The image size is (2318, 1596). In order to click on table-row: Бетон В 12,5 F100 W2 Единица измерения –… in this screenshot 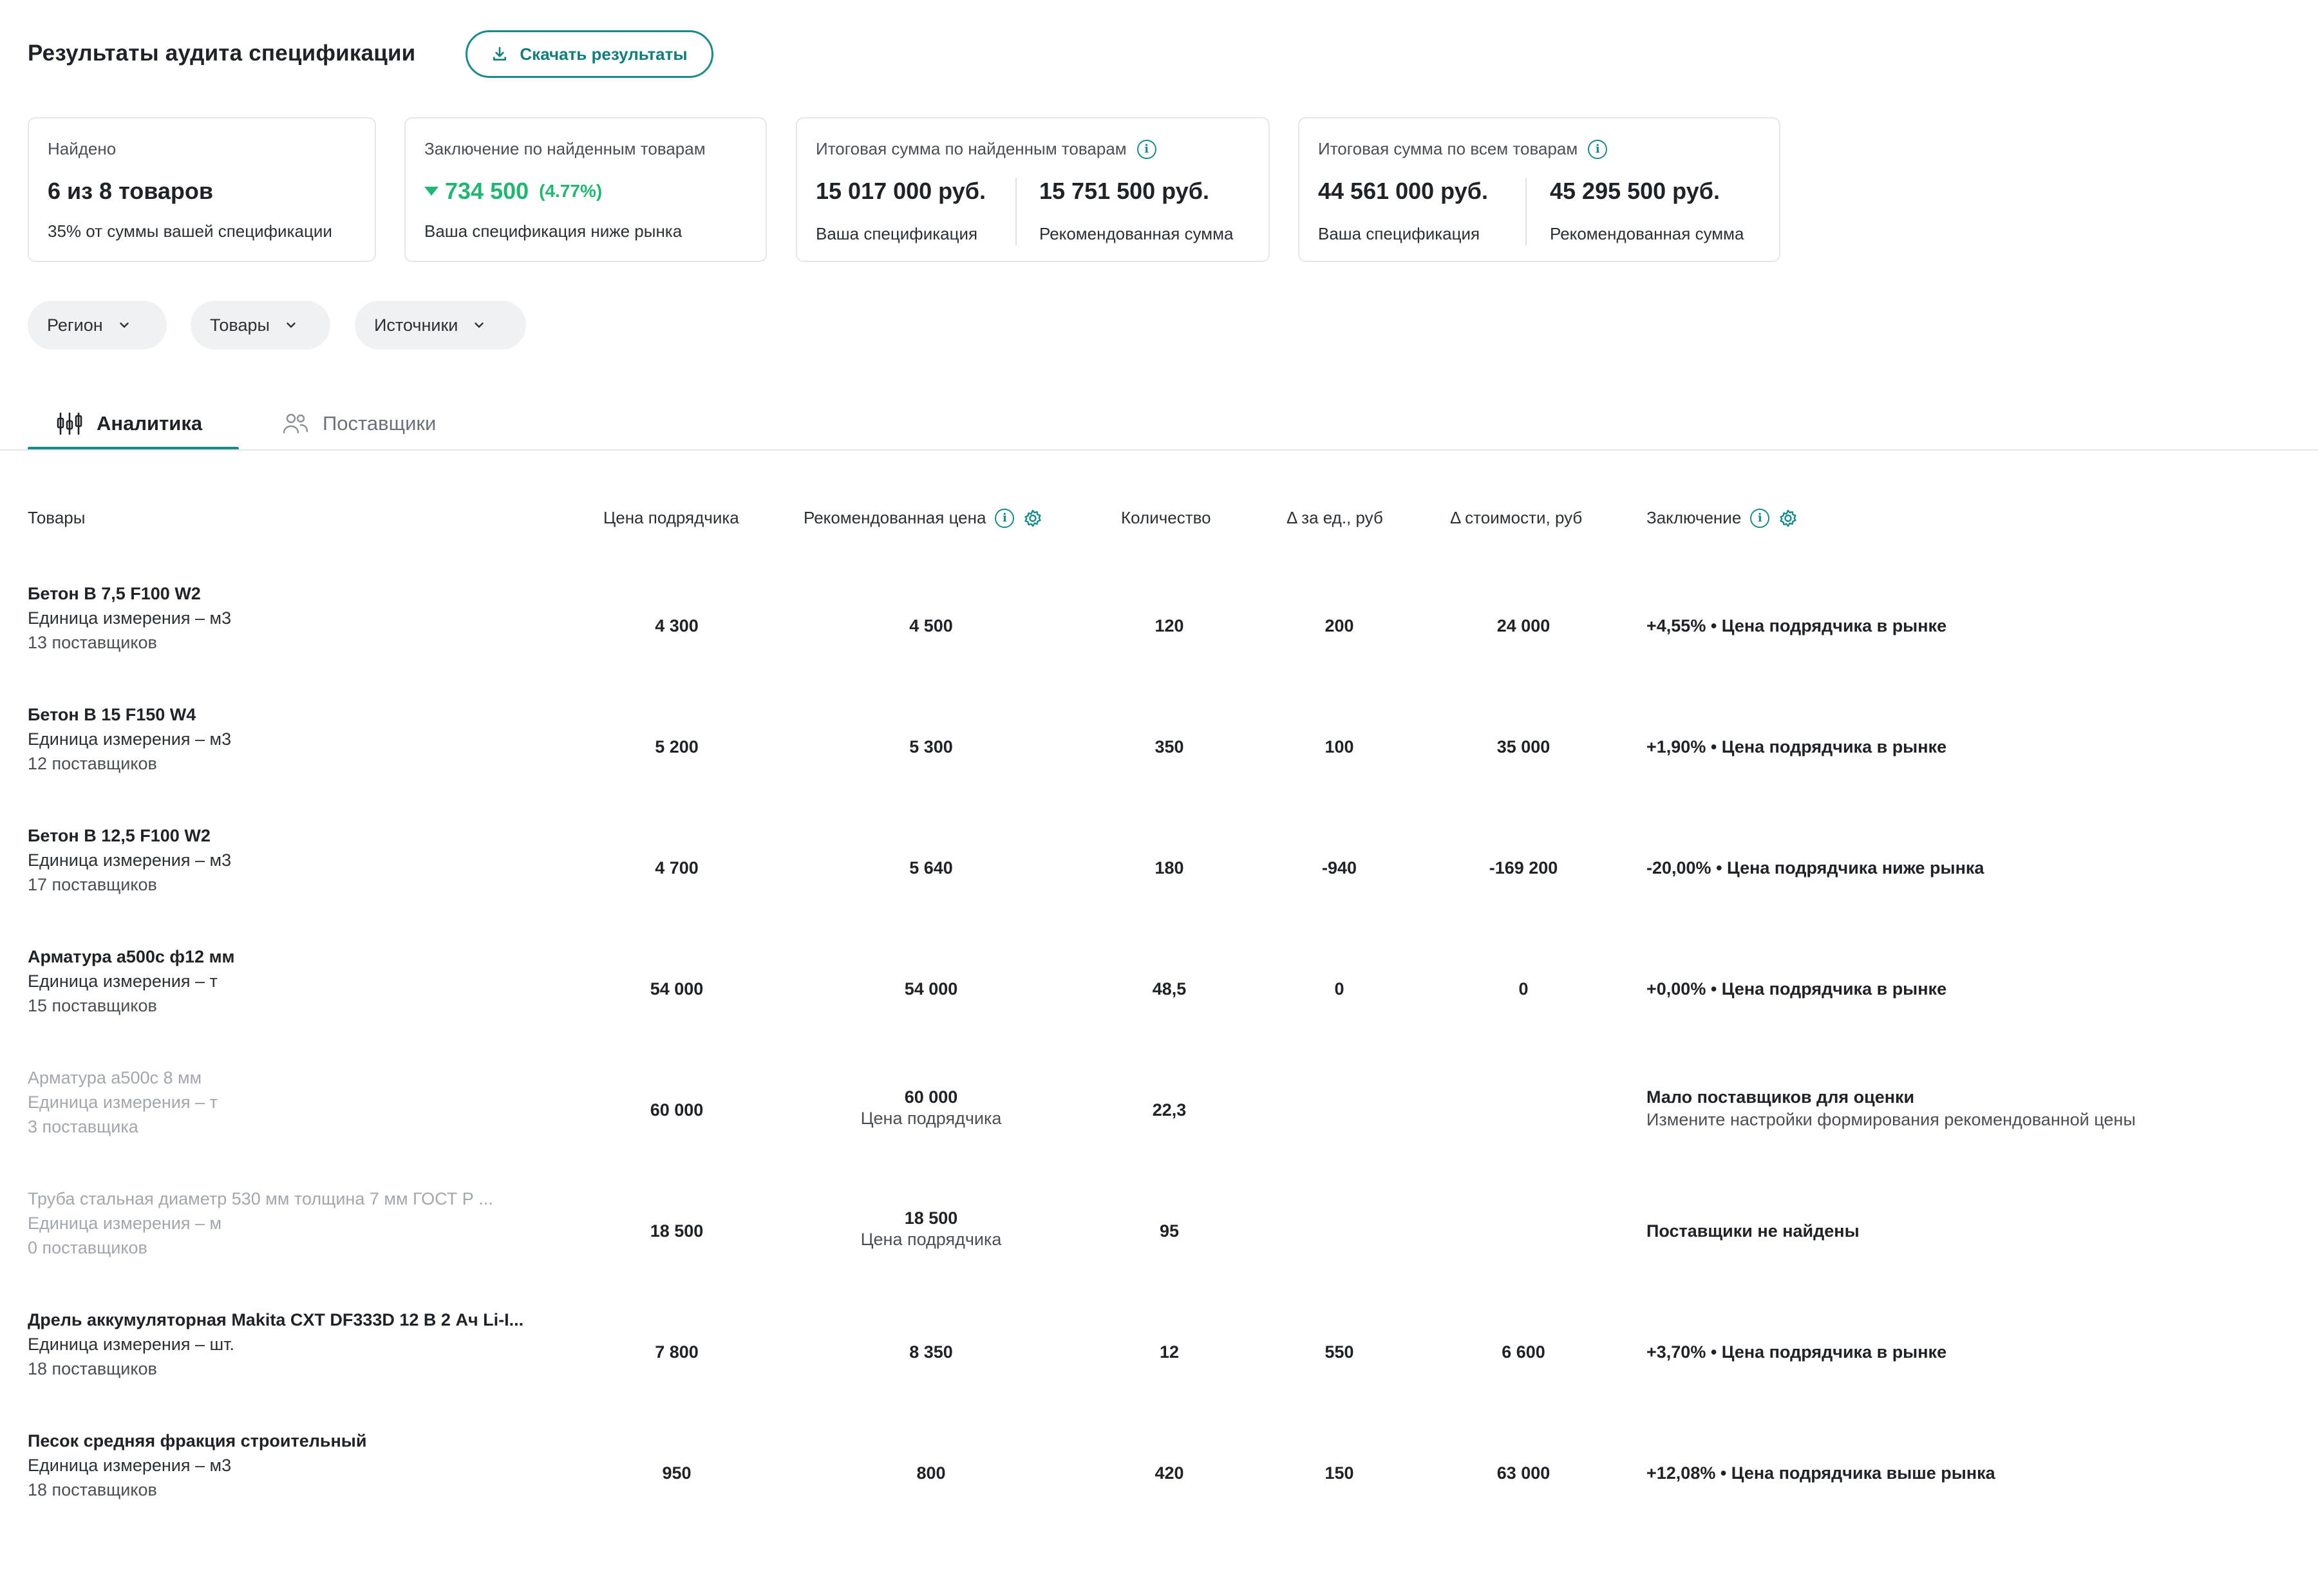, I will do `click(1159, 883)`.